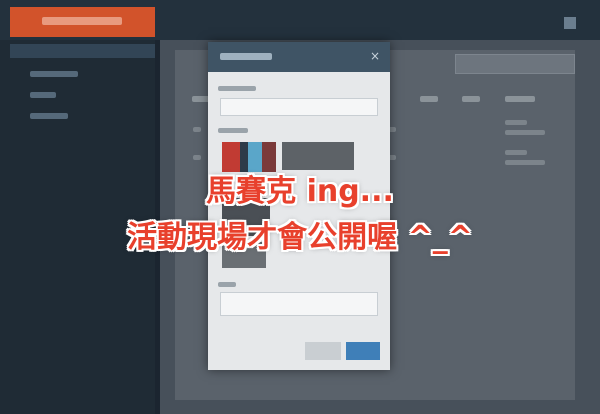  What do you see at coordinates (300, 237) in the screenshot?
I see `overlay-caption-line2: 活動現場才會公開喔 ^_^` at bounding box center [300, 237].